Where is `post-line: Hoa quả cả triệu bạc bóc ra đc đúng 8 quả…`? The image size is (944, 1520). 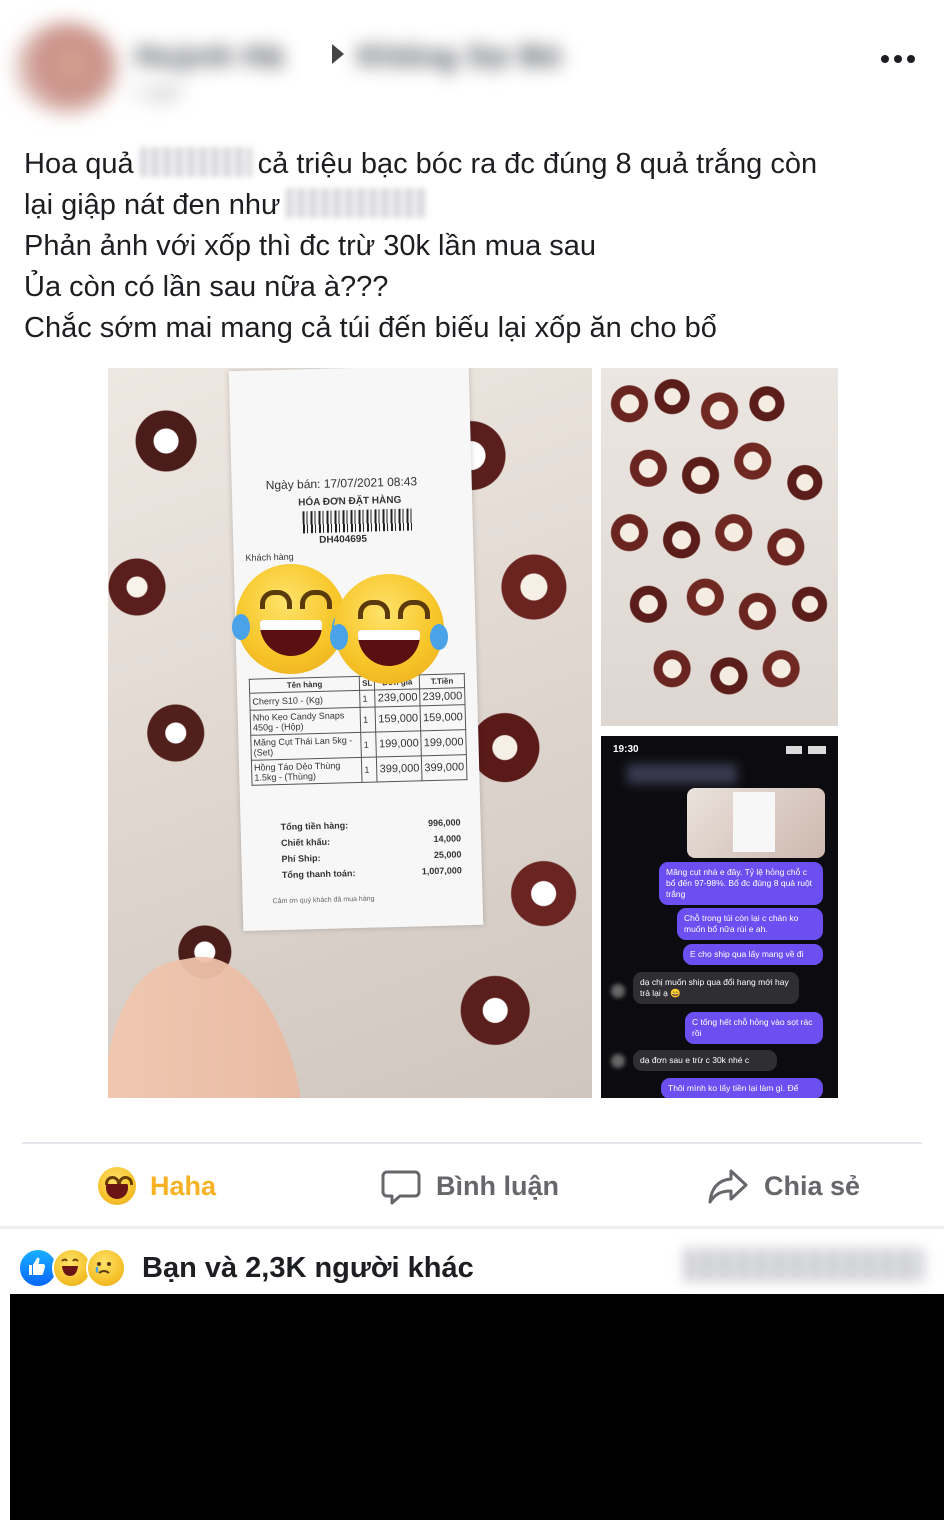 post-line: Hoa quả cả triệu bạc bóc ra đc đúng 8 quả… is located at coordinates (476, 164).